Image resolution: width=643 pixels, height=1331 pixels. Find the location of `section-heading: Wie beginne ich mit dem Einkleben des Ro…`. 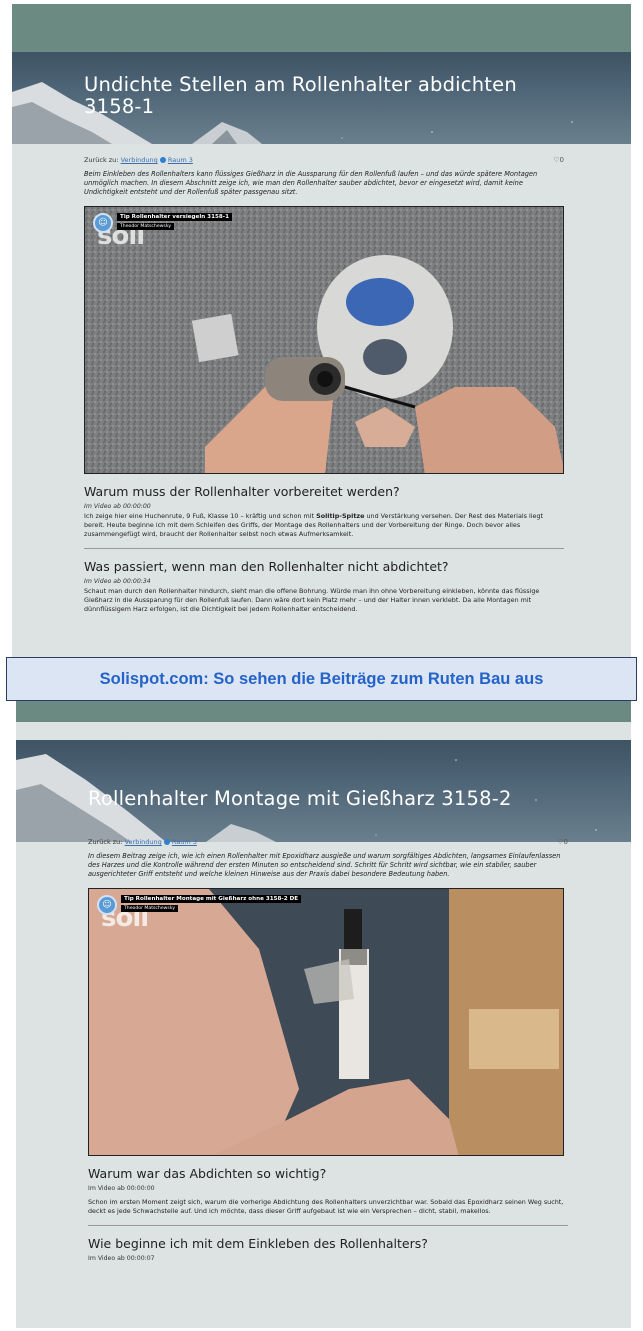

section-heading: Wie beginne ich mit dem Einkleben des Ro… is located at coordinates (258, 1243).